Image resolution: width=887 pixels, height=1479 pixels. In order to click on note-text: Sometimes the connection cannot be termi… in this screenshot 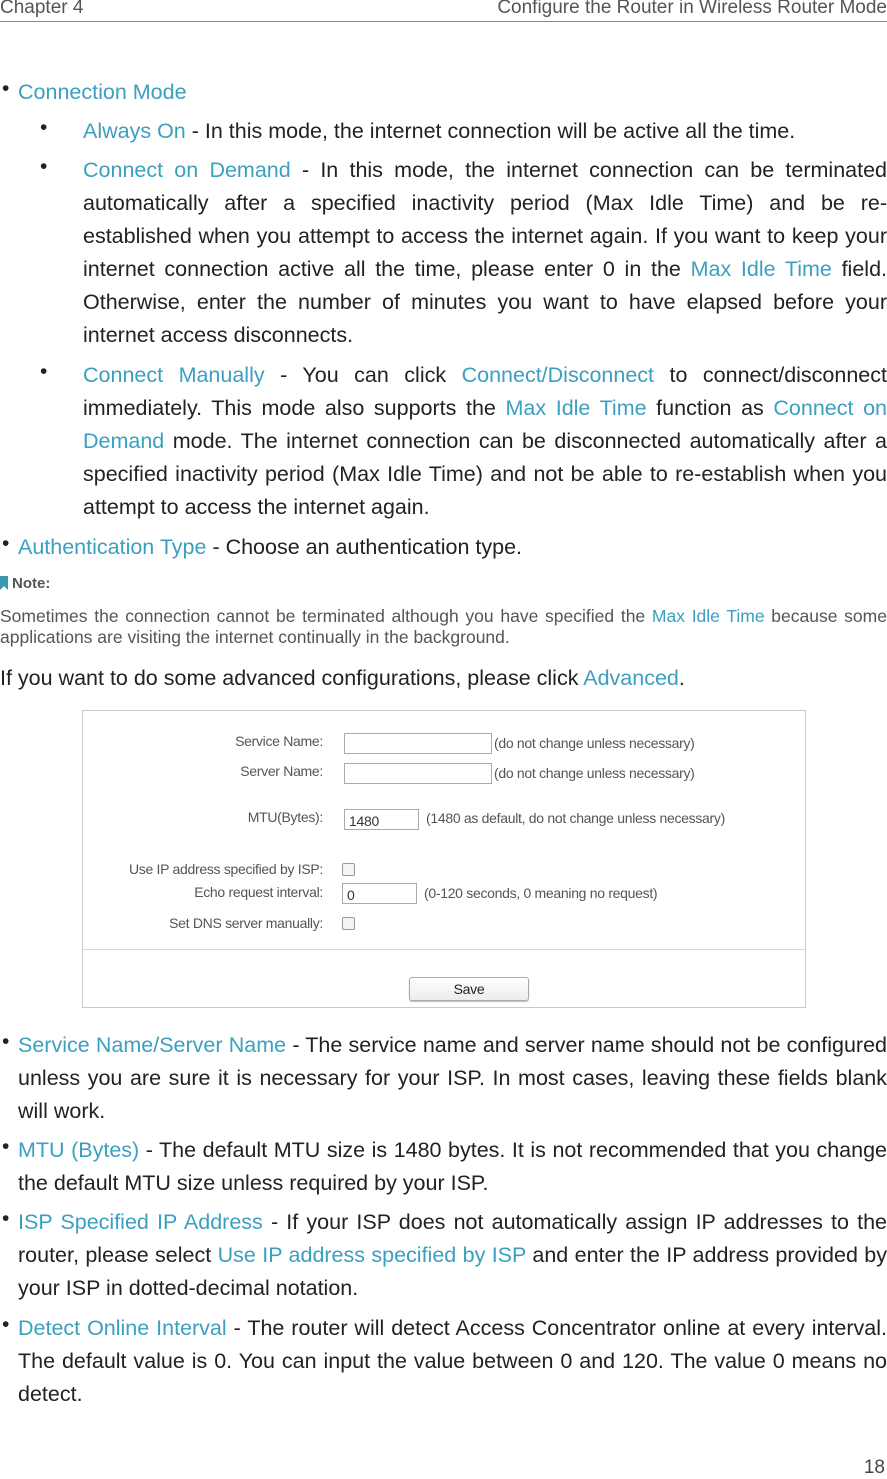, I will do `click(443, 627)`.